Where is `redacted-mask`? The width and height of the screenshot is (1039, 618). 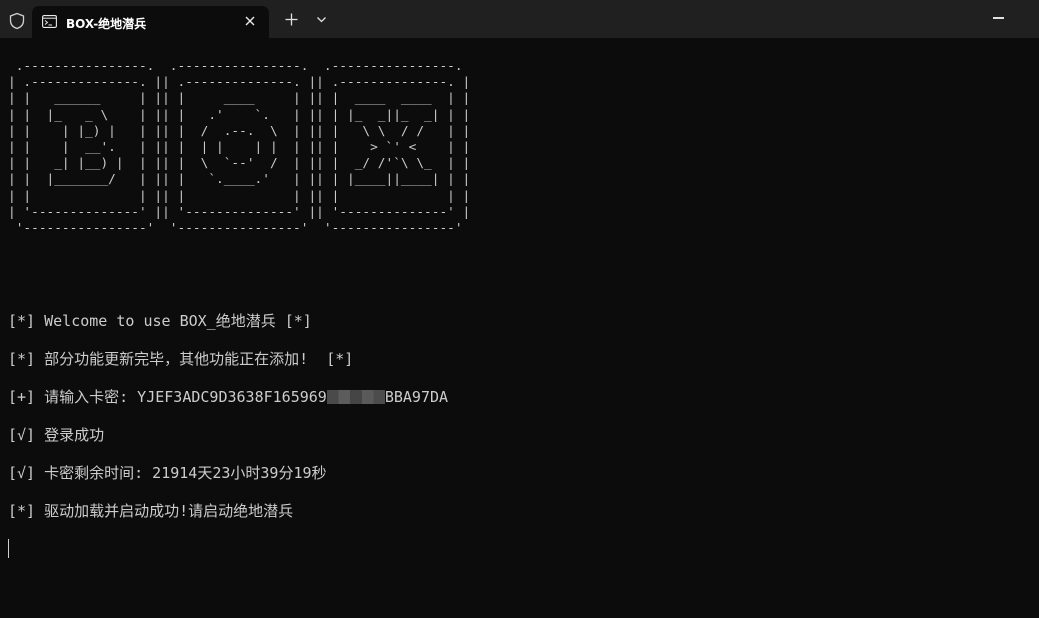
redacted-mask is located at coordinates (355, 397).